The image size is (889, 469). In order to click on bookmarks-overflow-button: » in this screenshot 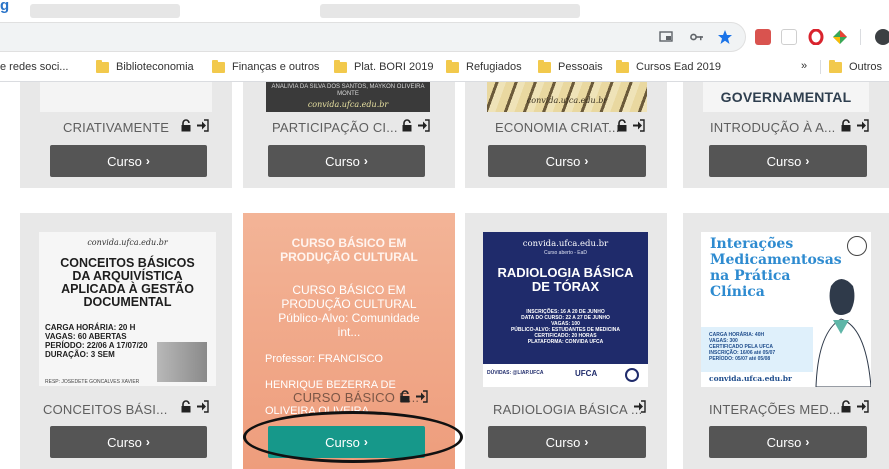, I will do `click(804, 66)`.